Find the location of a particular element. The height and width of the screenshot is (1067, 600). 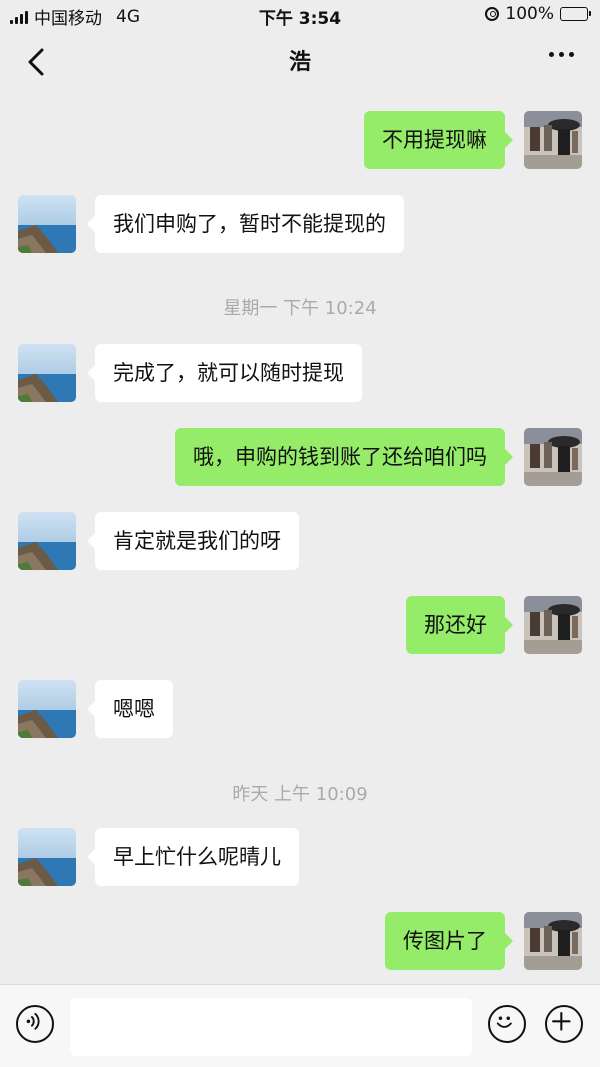

plus-icon is located at coordinates (561, 1021).